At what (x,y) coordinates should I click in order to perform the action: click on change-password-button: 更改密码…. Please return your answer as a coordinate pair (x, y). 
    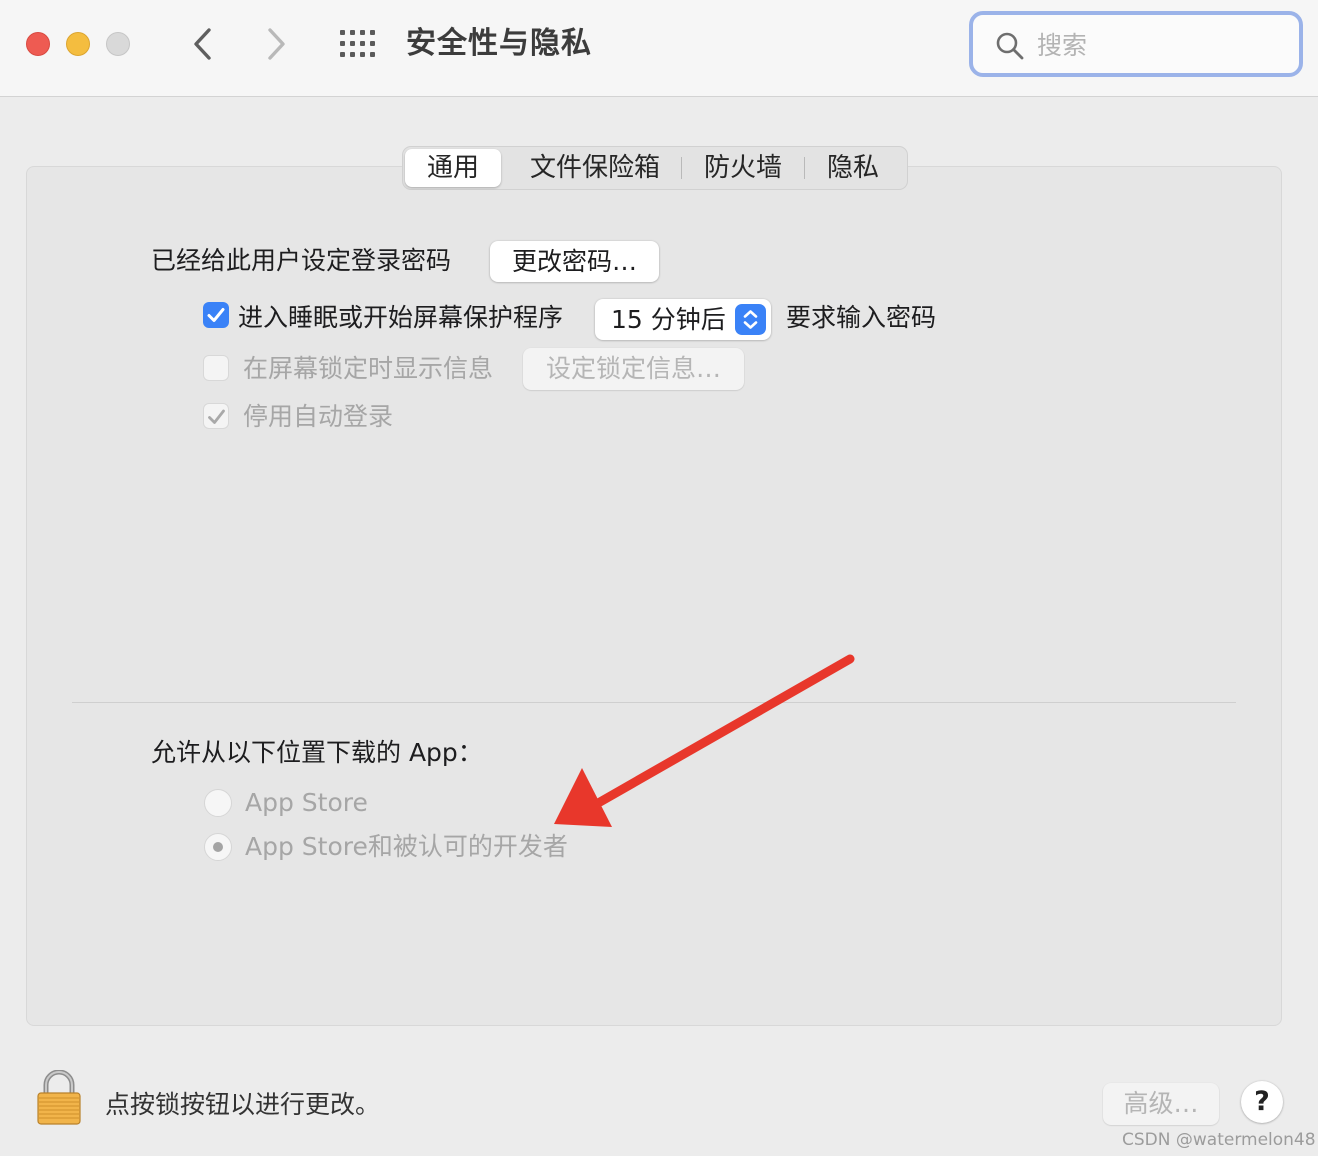
    Looking at the image, I should click on (574, 261).